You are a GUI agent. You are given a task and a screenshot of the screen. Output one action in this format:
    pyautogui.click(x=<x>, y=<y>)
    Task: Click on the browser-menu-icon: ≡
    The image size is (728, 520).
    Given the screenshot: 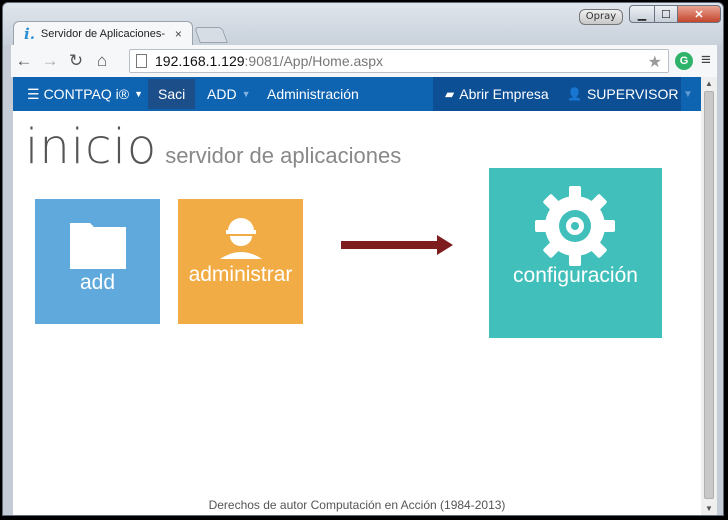 What is the action you would take?
    pyautogui.click(x=706, y=60)
    